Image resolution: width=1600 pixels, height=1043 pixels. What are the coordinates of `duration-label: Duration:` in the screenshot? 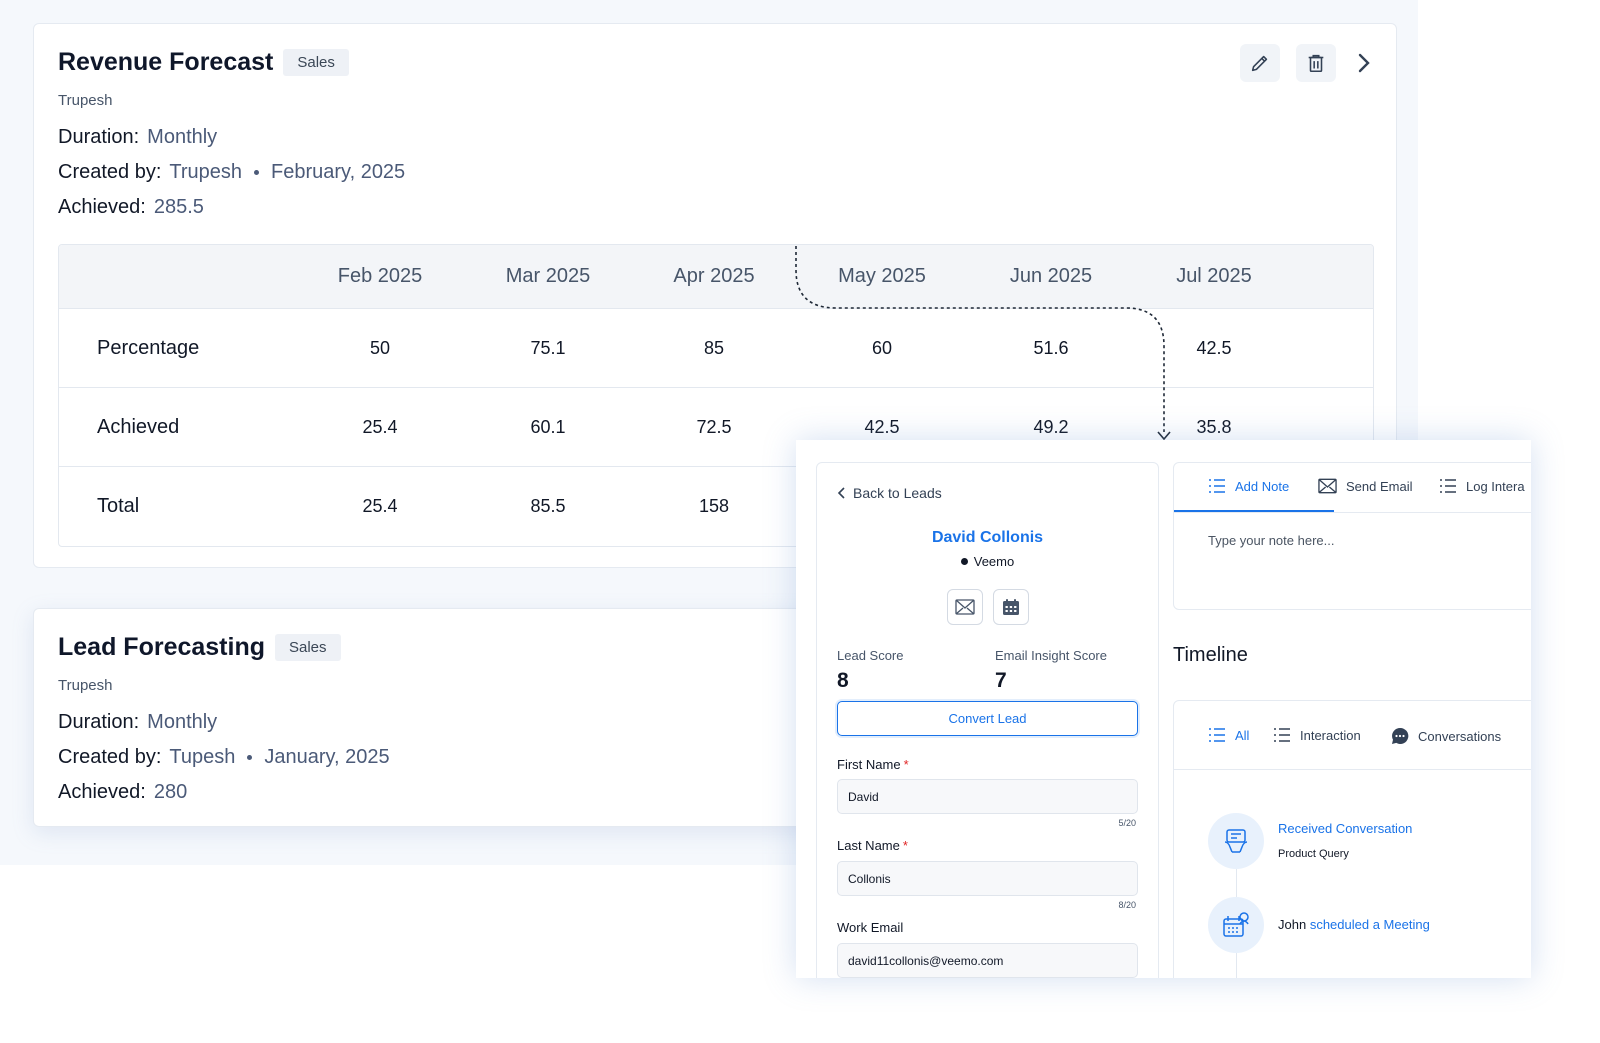 It's located at (99, 137).